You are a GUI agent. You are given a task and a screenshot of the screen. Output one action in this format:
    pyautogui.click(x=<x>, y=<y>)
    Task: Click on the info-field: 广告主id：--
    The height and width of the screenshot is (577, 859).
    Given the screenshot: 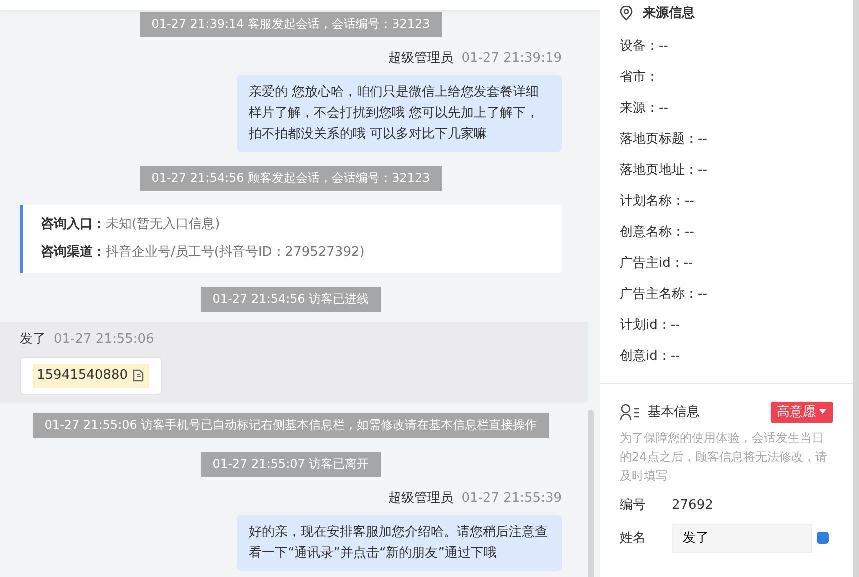 What is the action you would take?
    pyautogui.click(x=657, y=264)
    